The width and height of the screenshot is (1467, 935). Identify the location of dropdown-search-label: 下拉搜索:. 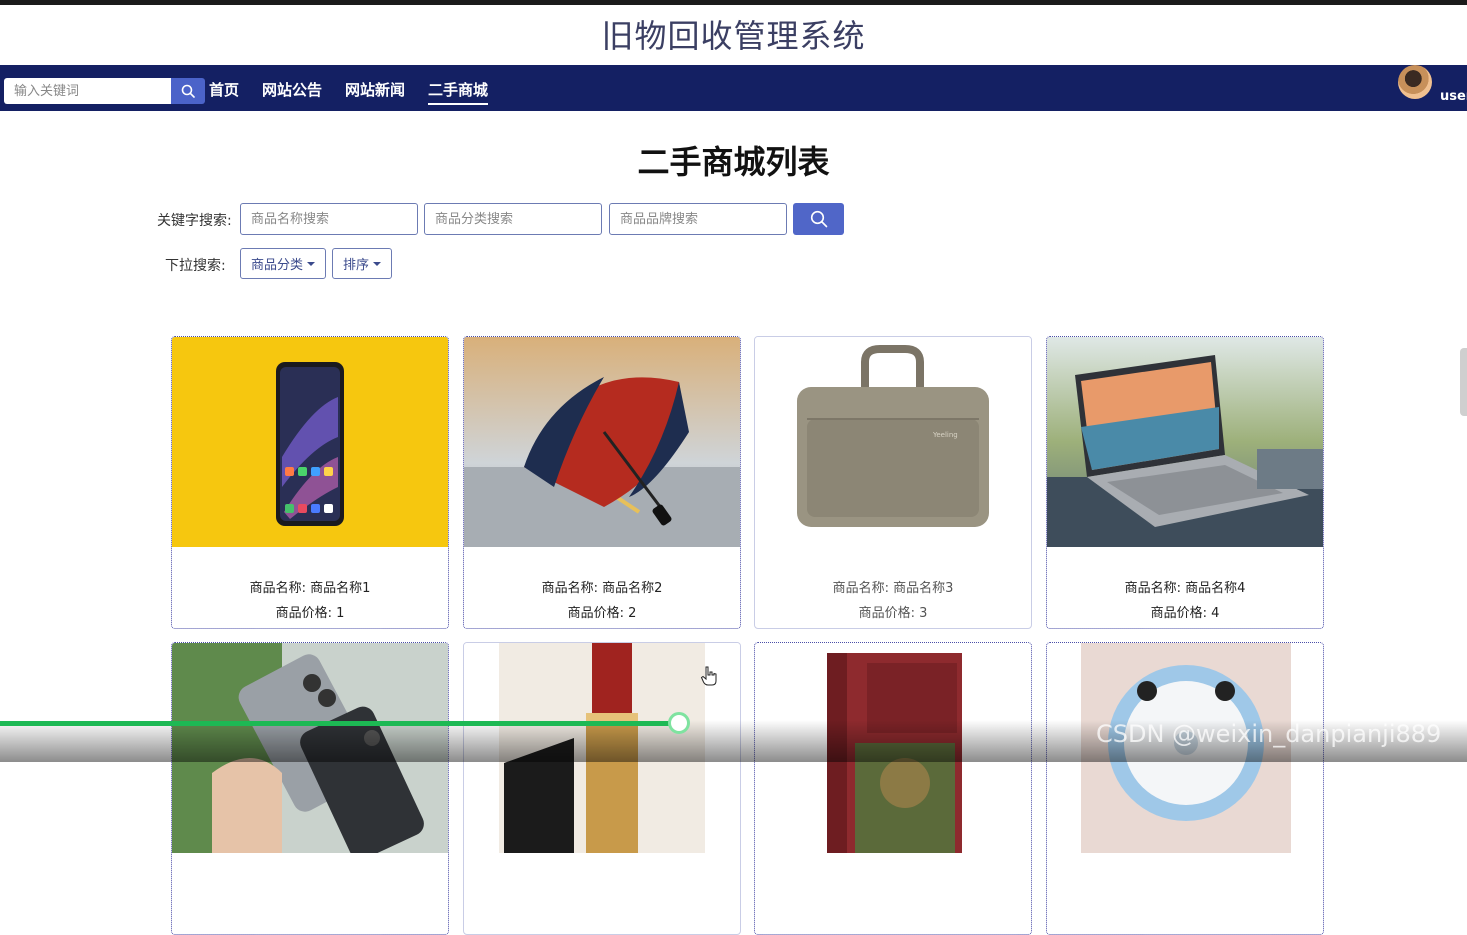
(195, 266).